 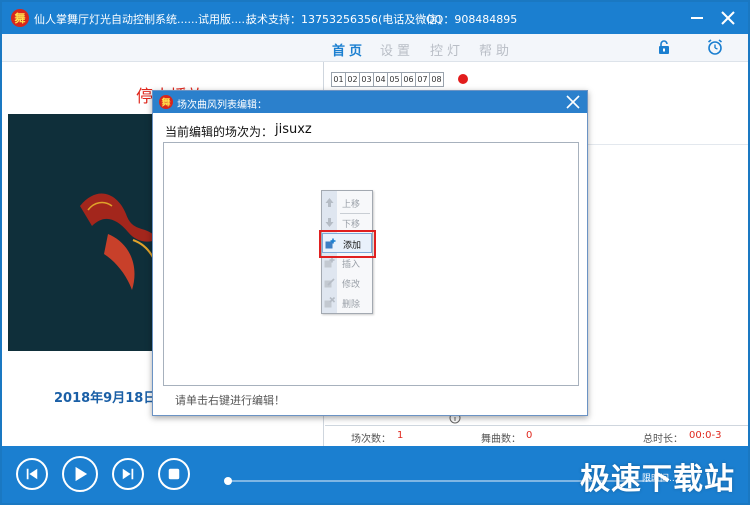 What do you see at coordinates (501, 439) in the screenshot?
I see `song-count-label: 舞曲数：` at bounding box center [501, 439].